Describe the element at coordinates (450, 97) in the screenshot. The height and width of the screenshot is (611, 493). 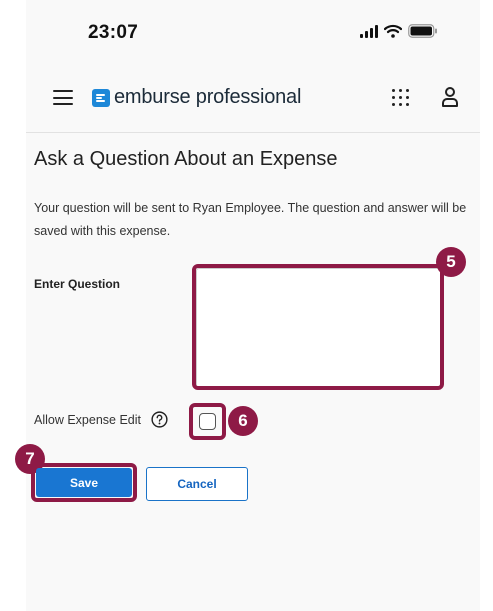
I see `user-icon` at that location.